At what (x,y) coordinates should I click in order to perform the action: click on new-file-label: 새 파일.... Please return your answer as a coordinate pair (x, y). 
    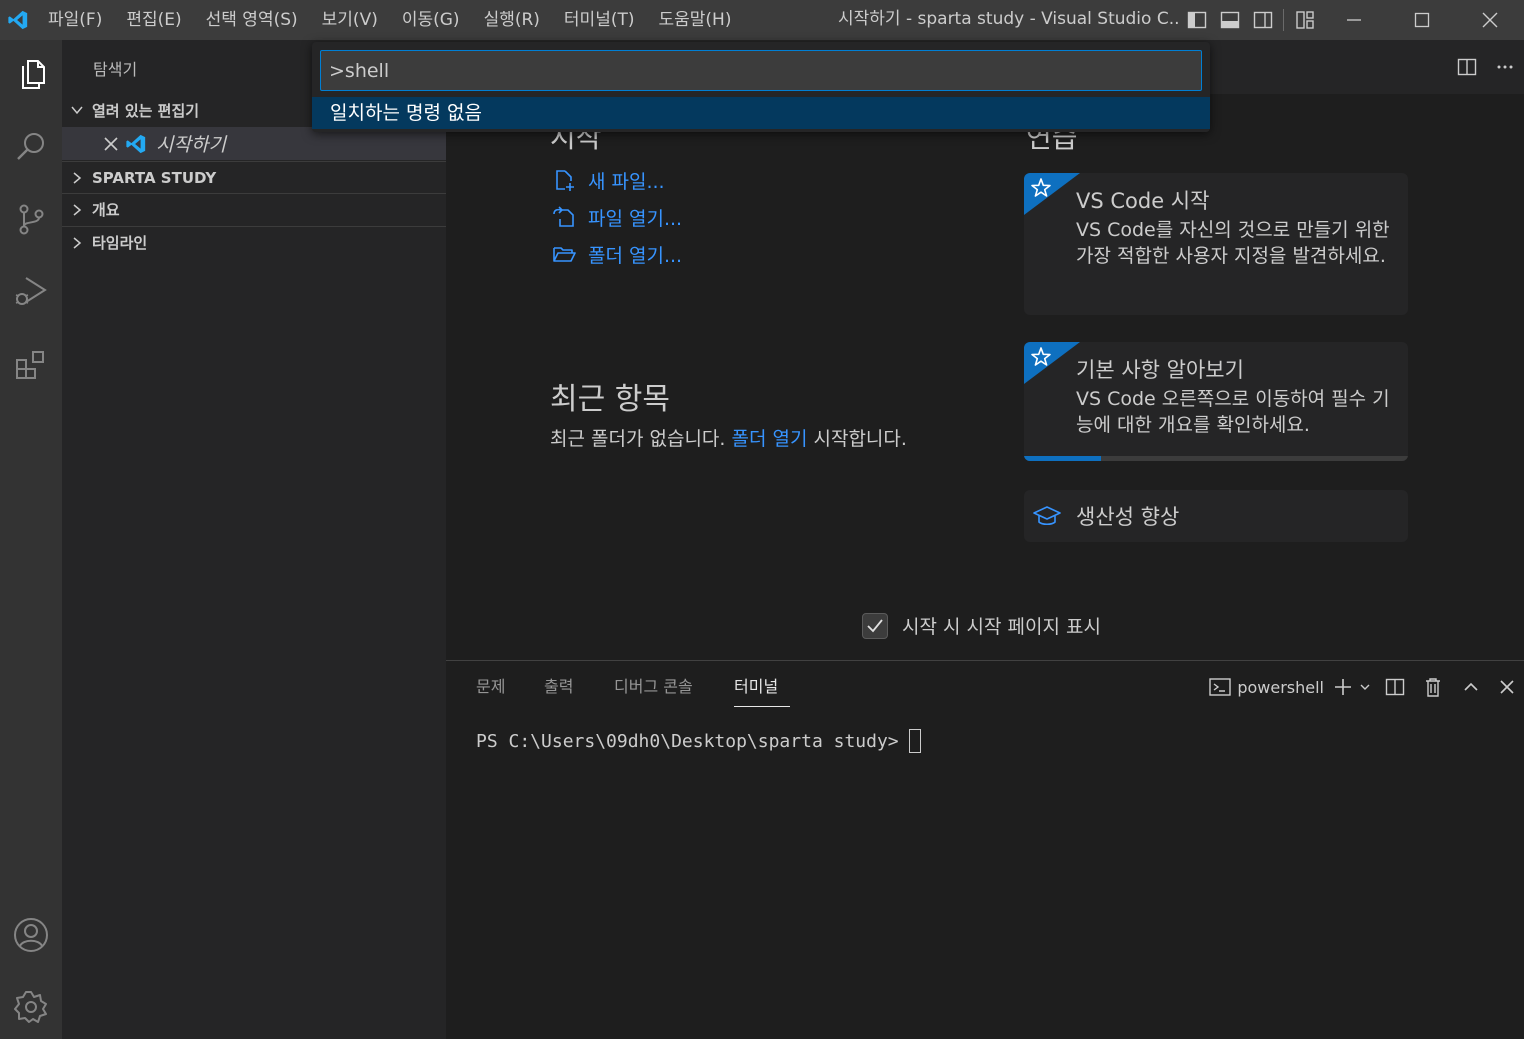
    Looking at the image, I should click on (626, 181).